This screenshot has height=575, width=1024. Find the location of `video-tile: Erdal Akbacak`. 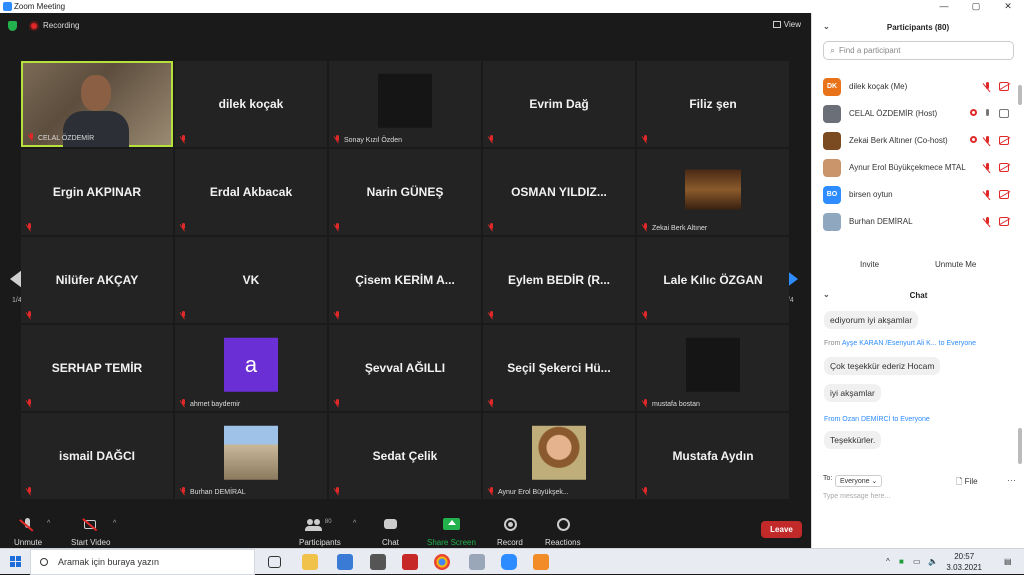

video-tile: Erdal Akbacak is located at coordinates (251, 192).